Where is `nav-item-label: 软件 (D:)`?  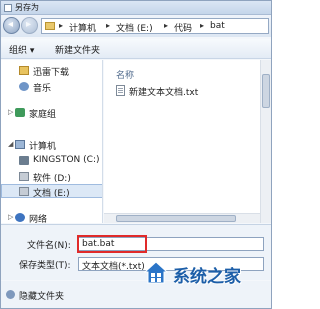
nav-item-label: 软件 (D:) is located at coordinates (52, 179).